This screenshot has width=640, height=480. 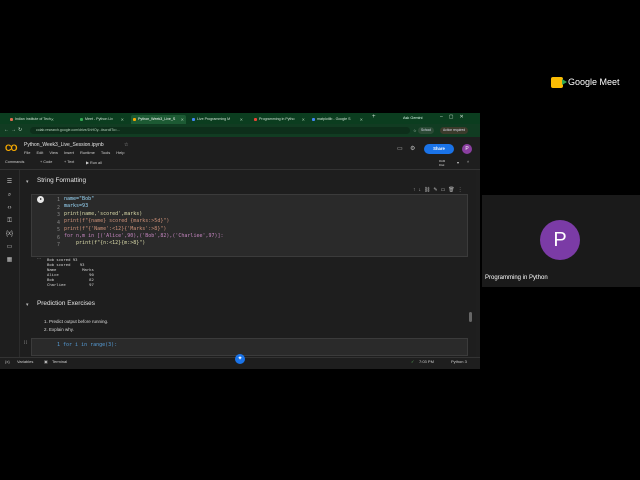 I want to click on colab-logo: CO, so click(x=11, y=148).